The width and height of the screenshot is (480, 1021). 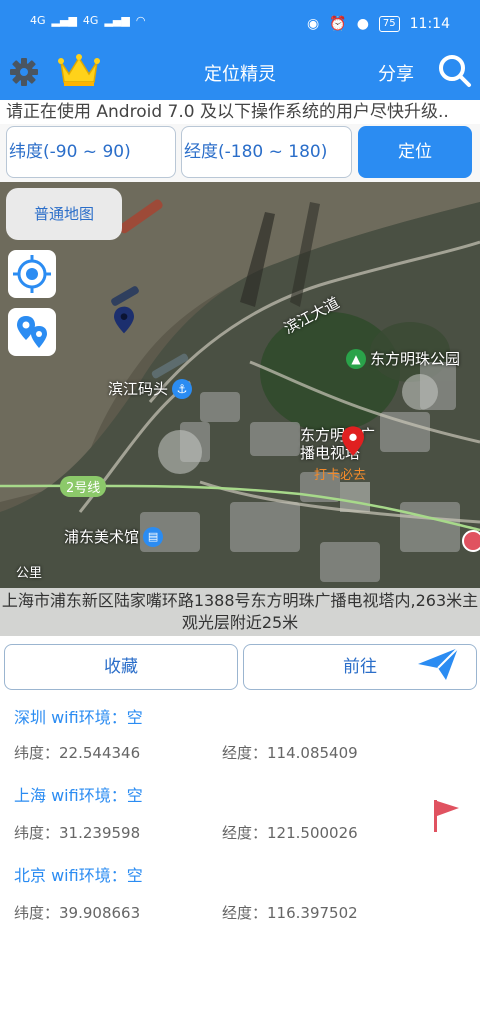 I want to click on signal-icon: ▂▄▆, so click(x=64, y=20).